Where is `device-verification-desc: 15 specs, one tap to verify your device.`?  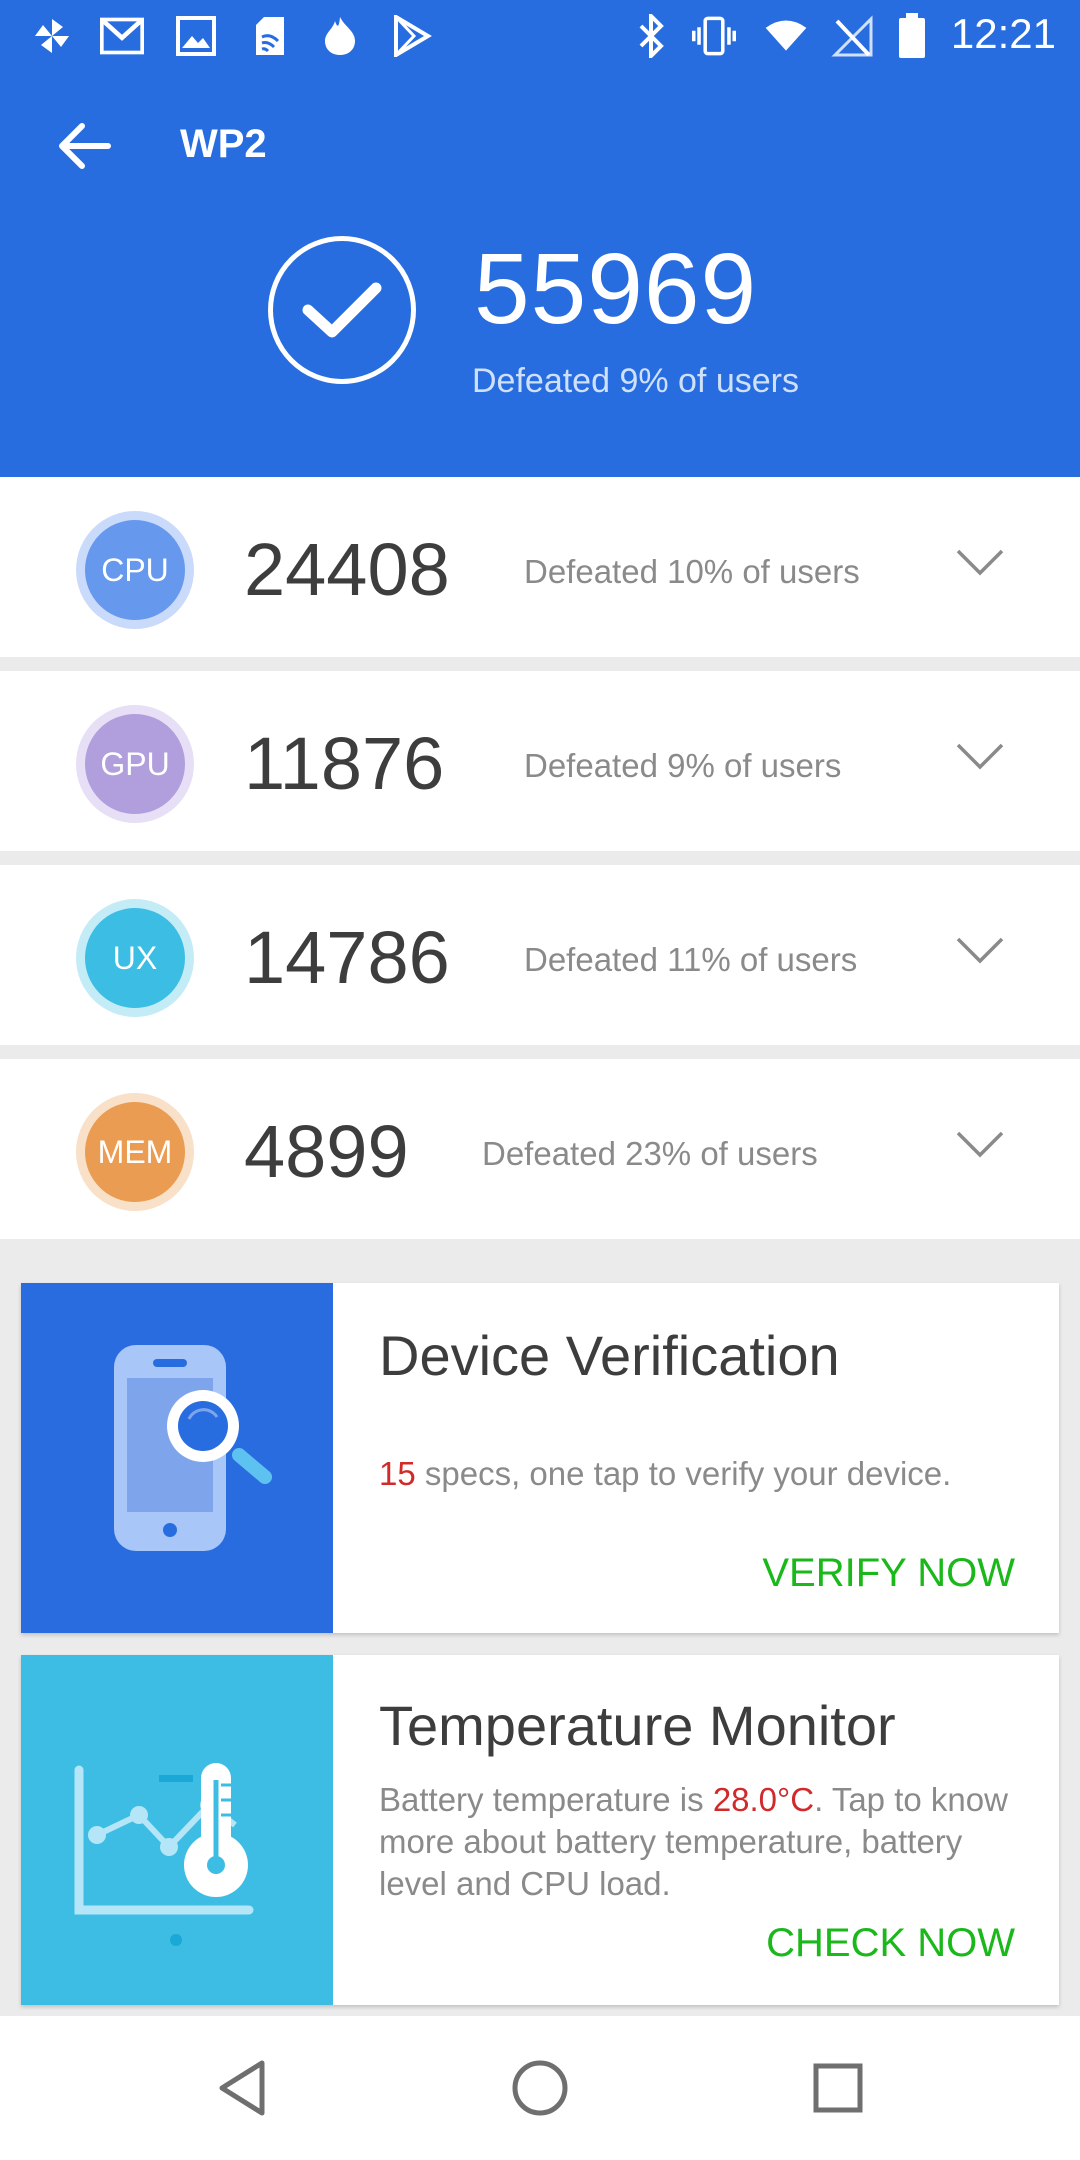 device-verification-desc: 15 specs, one tap to verify your device. is located at coordinates (699, 1474).